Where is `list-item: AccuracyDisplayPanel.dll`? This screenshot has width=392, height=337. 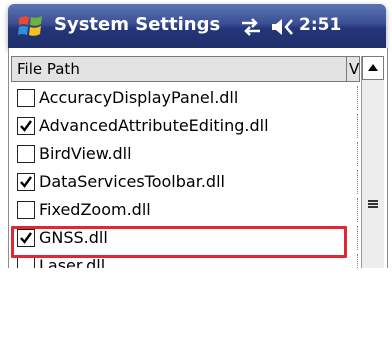
list-item: AccuracyDisplayPanel.dll is located at coordinates (186, 98).